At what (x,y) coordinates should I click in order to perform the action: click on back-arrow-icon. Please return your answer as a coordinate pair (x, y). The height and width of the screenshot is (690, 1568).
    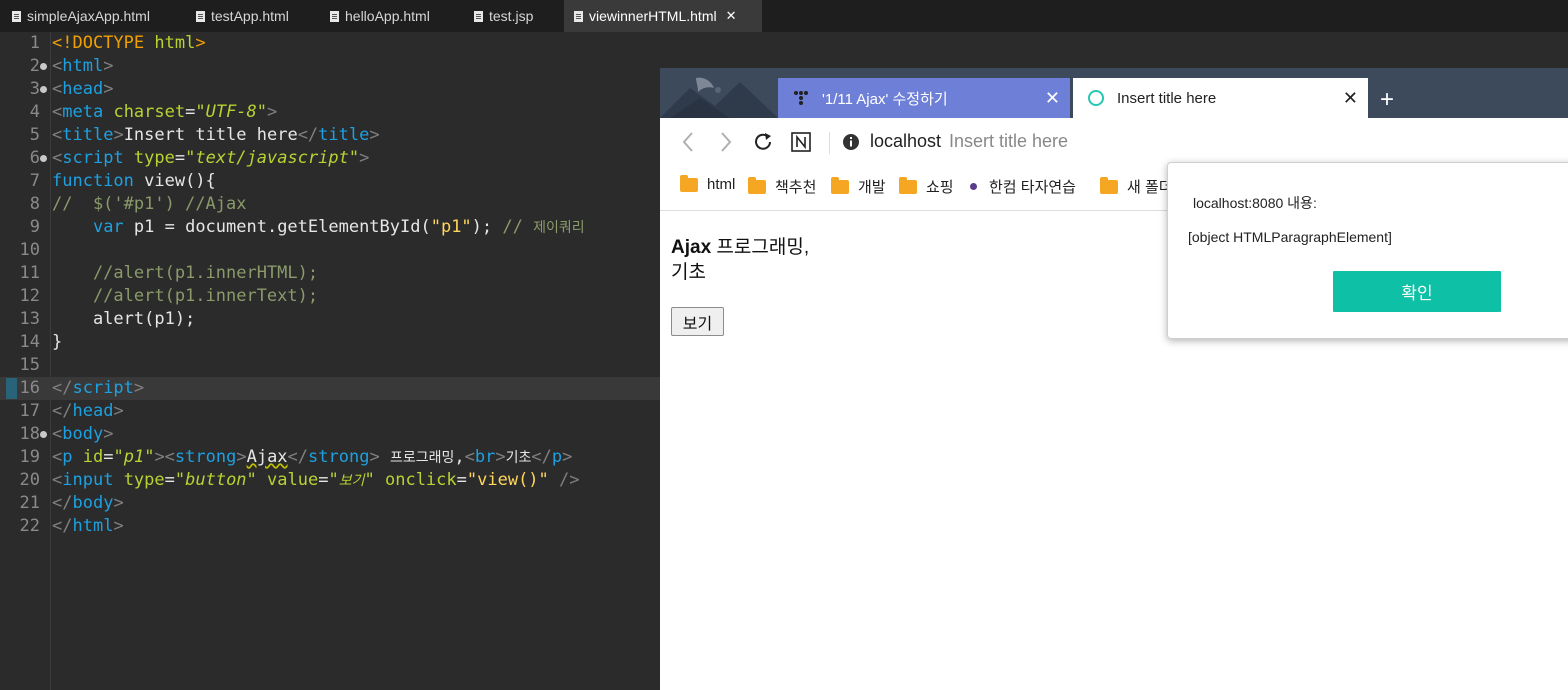
    Looking at the image, I should click on (687, 142).